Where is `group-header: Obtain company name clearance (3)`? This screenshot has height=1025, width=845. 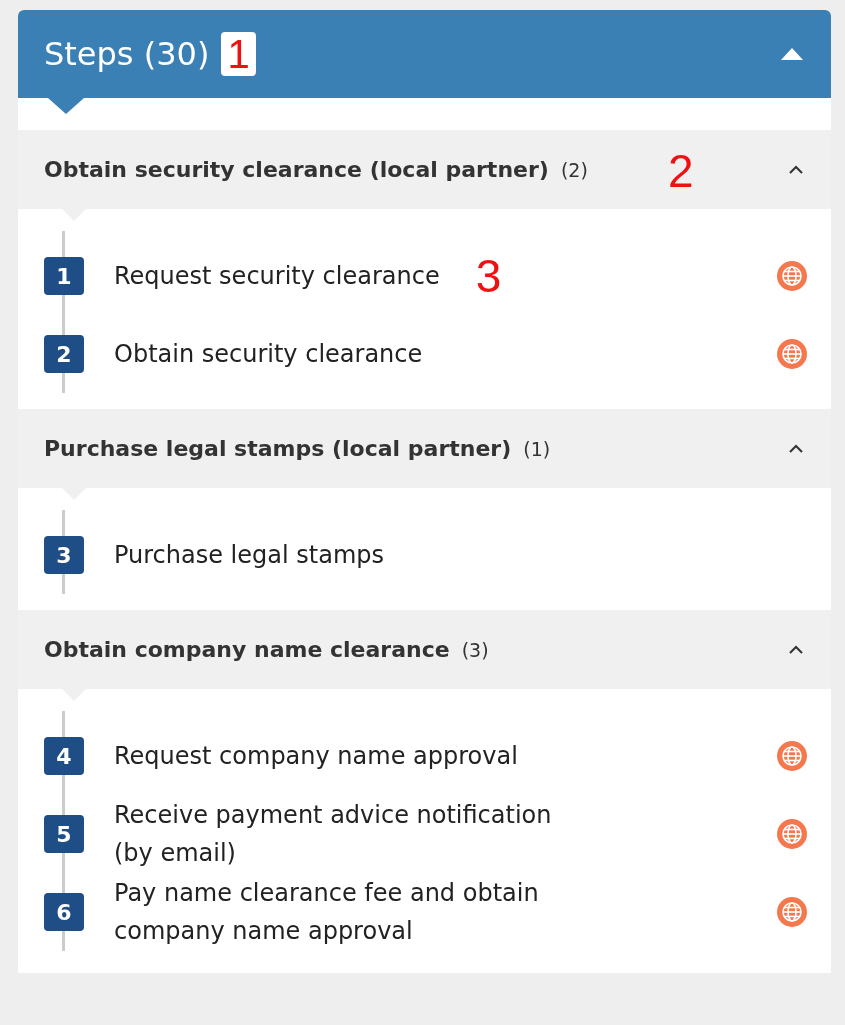
group-header: Obtain company name clearance (3) is located at coordinates (424, 649).